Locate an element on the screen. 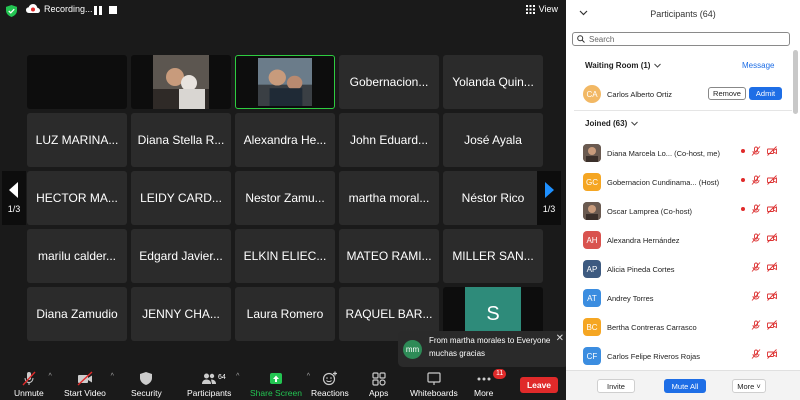 Image resolution: width=800 pixels, height=400 pixels. avatar-photo-icon is located at coordinates (592, 153).